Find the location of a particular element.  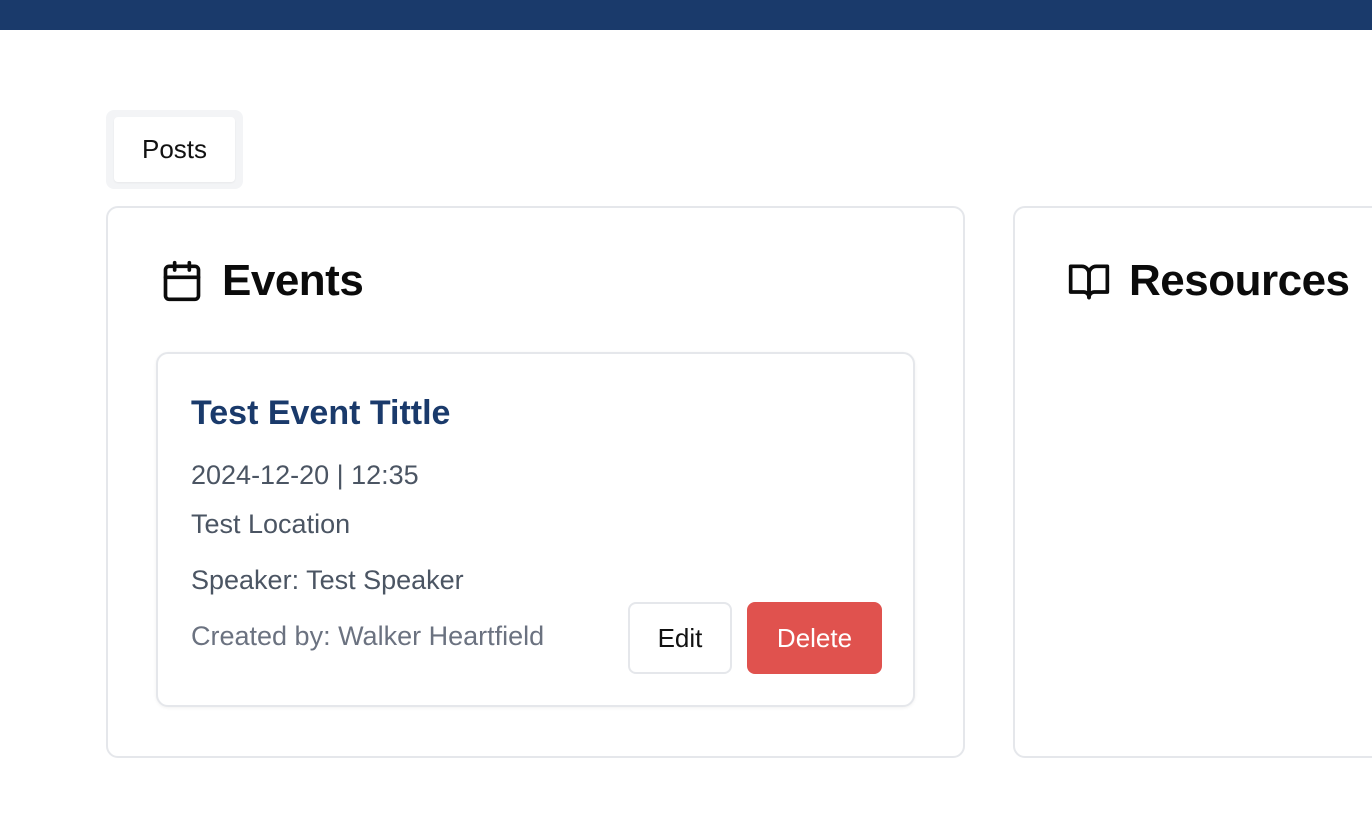

book-open-icon is located at coordinates (1089, 281).